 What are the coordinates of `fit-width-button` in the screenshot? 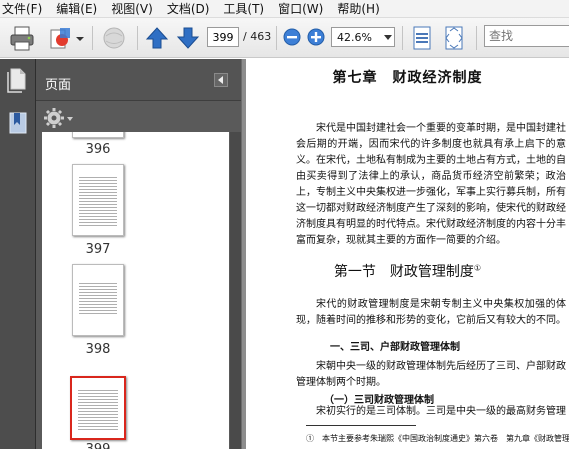 It's located at (422, 39).